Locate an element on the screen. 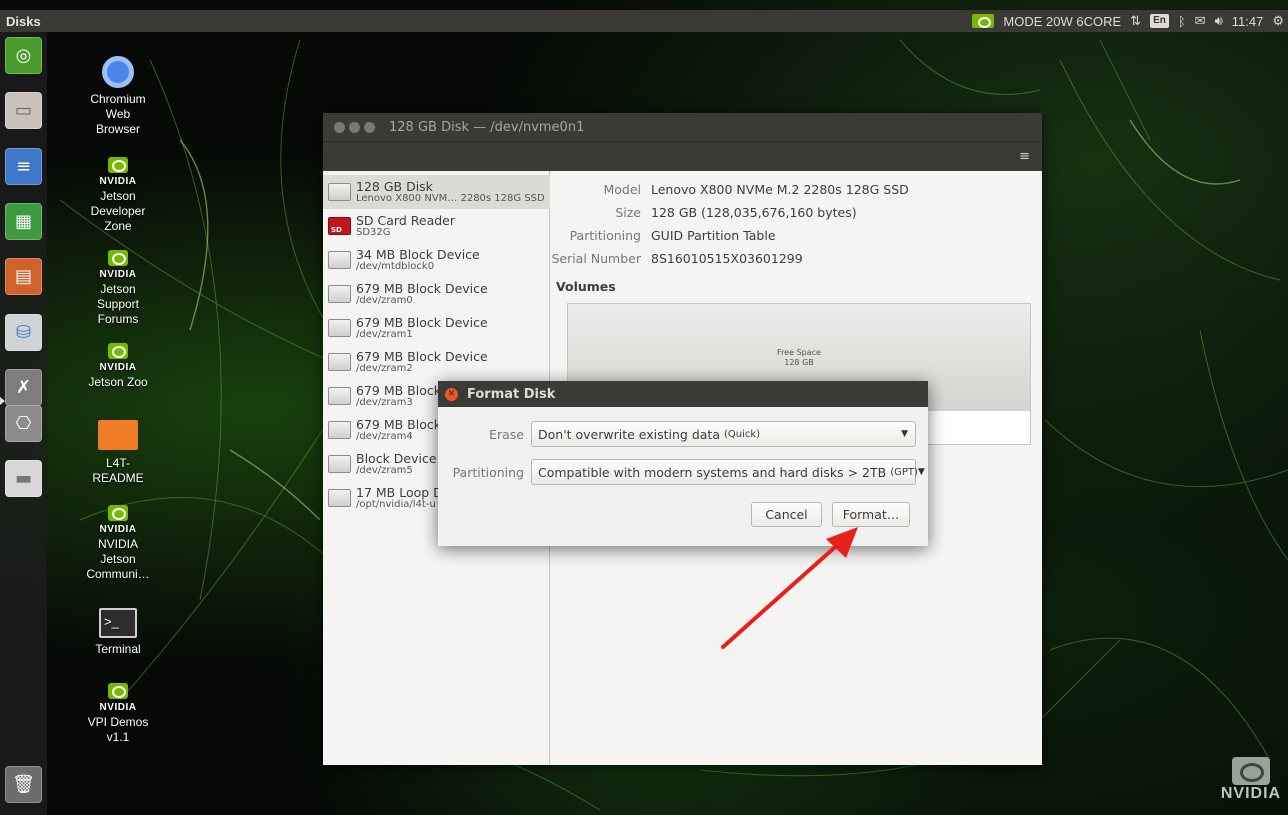 This screenshot has width=1288, height=815. nvidia-eye-logo-icon is located at coordinates (1251, 771).